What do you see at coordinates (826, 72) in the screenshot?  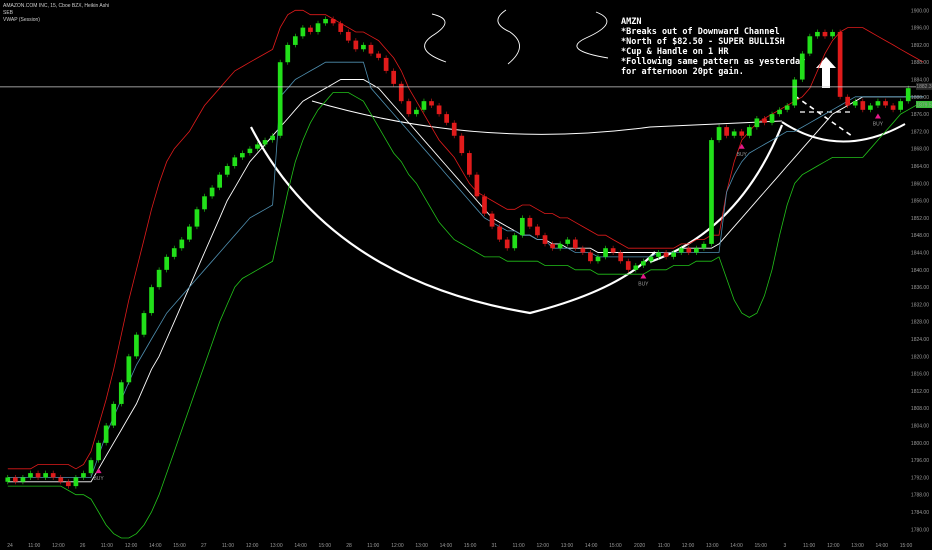 I see `arrow-up-icon` at bounding box center [826, 72].